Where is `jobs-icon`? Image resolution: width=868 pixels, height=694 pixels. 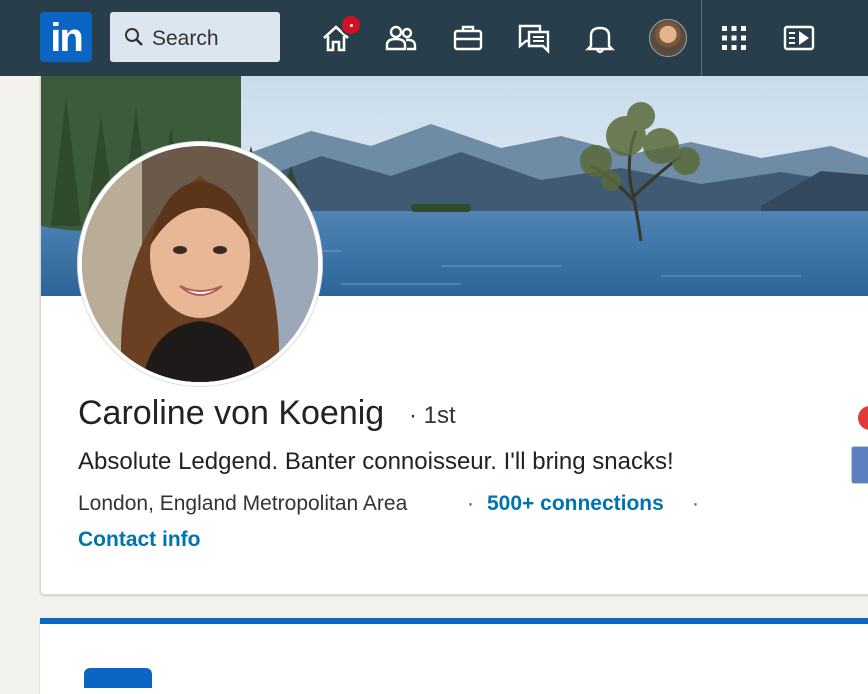
jobs-icon is located at coordinates (468, 38).